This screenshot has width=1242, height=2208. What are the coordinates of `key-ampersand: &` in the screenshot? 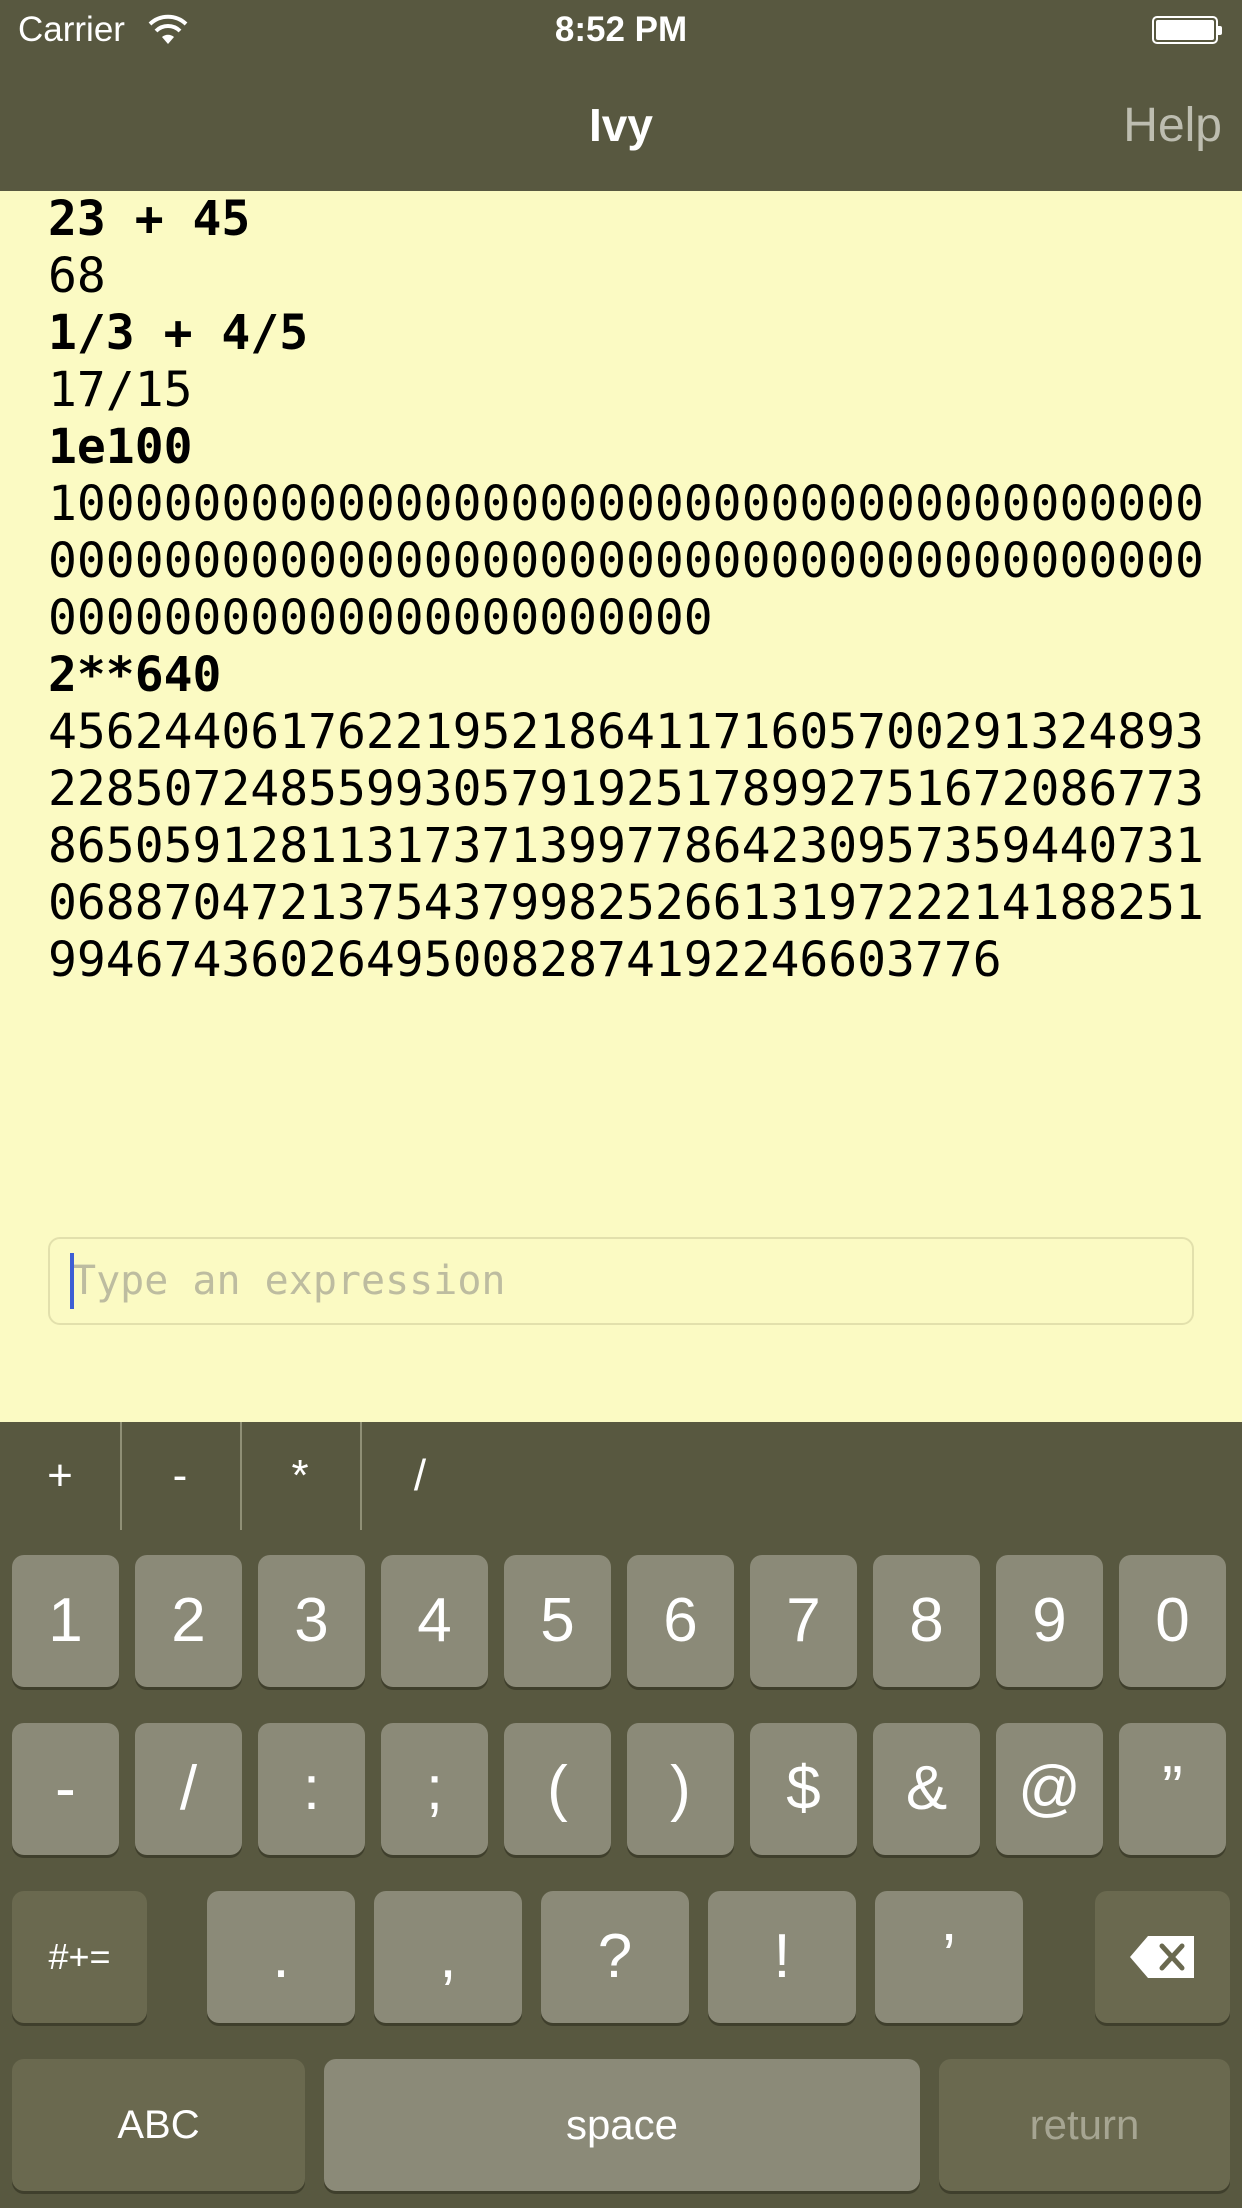 It's located at (926, 1789).